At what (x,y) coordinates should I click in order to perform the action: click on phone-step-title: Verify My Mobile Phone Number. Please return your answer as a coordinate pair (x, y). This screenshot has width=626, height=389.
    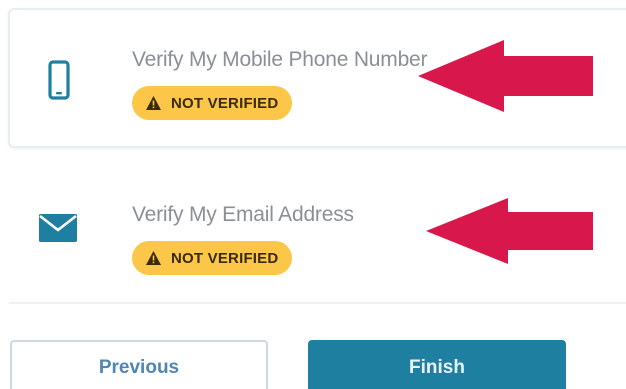
    Looking at the image, I should click on (280, 59).